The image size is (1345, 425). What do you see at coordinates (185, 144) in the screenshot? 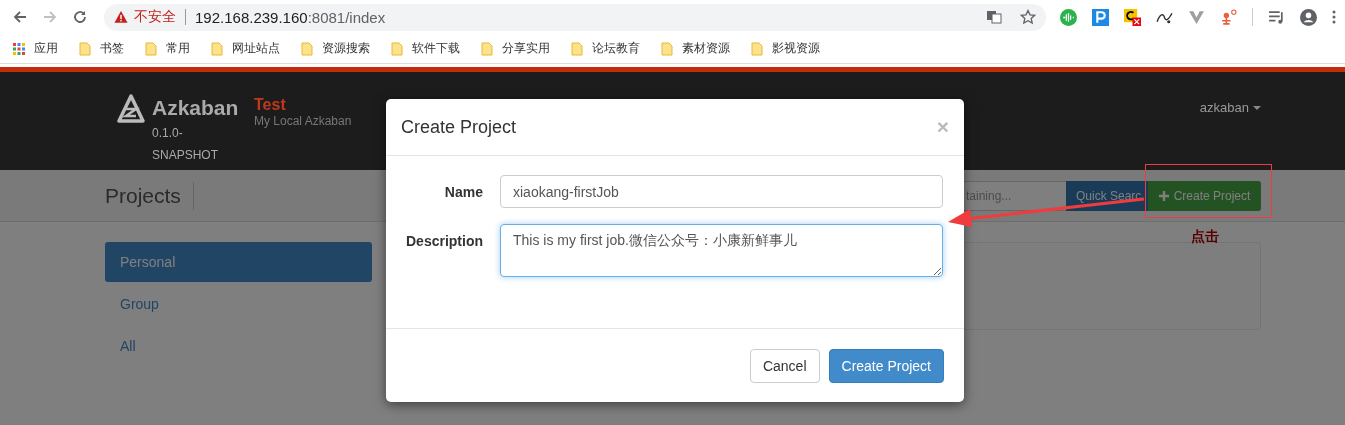
I see `version-label: 0.1.0-SNAPSHOT` at bounding box center [185, 144].